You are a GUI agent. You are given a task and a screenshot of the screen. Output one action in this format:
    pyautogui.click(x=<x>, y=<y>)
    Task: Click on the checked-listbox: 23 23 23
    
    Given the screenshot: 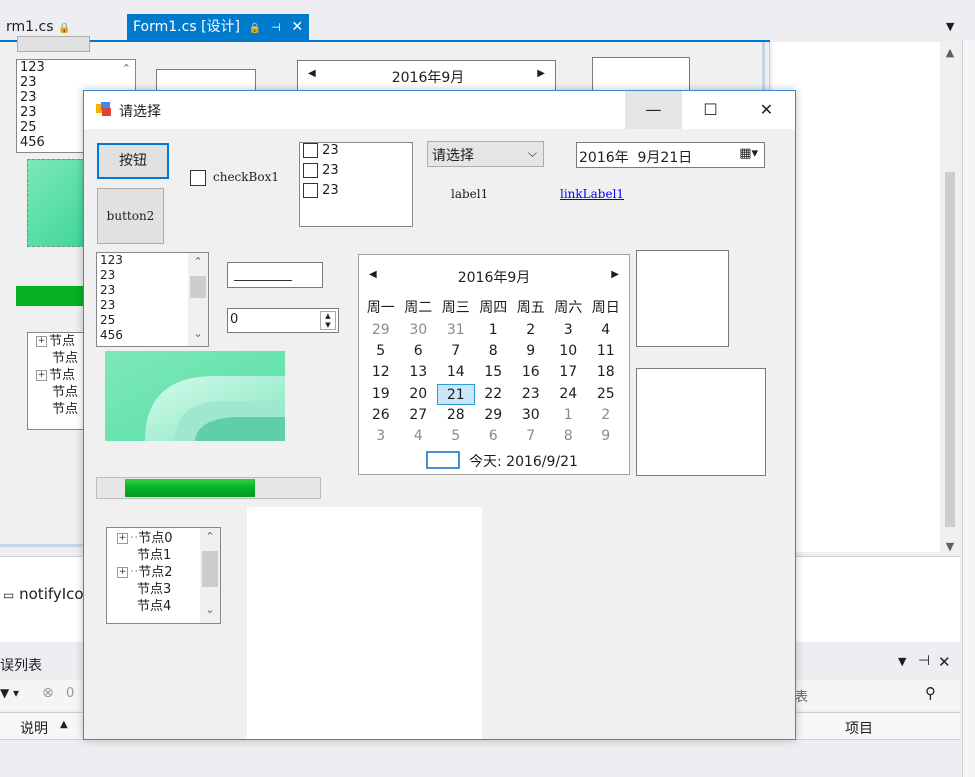 What is the action you would take?
    pyautogui.click(x=356, y=184)
    